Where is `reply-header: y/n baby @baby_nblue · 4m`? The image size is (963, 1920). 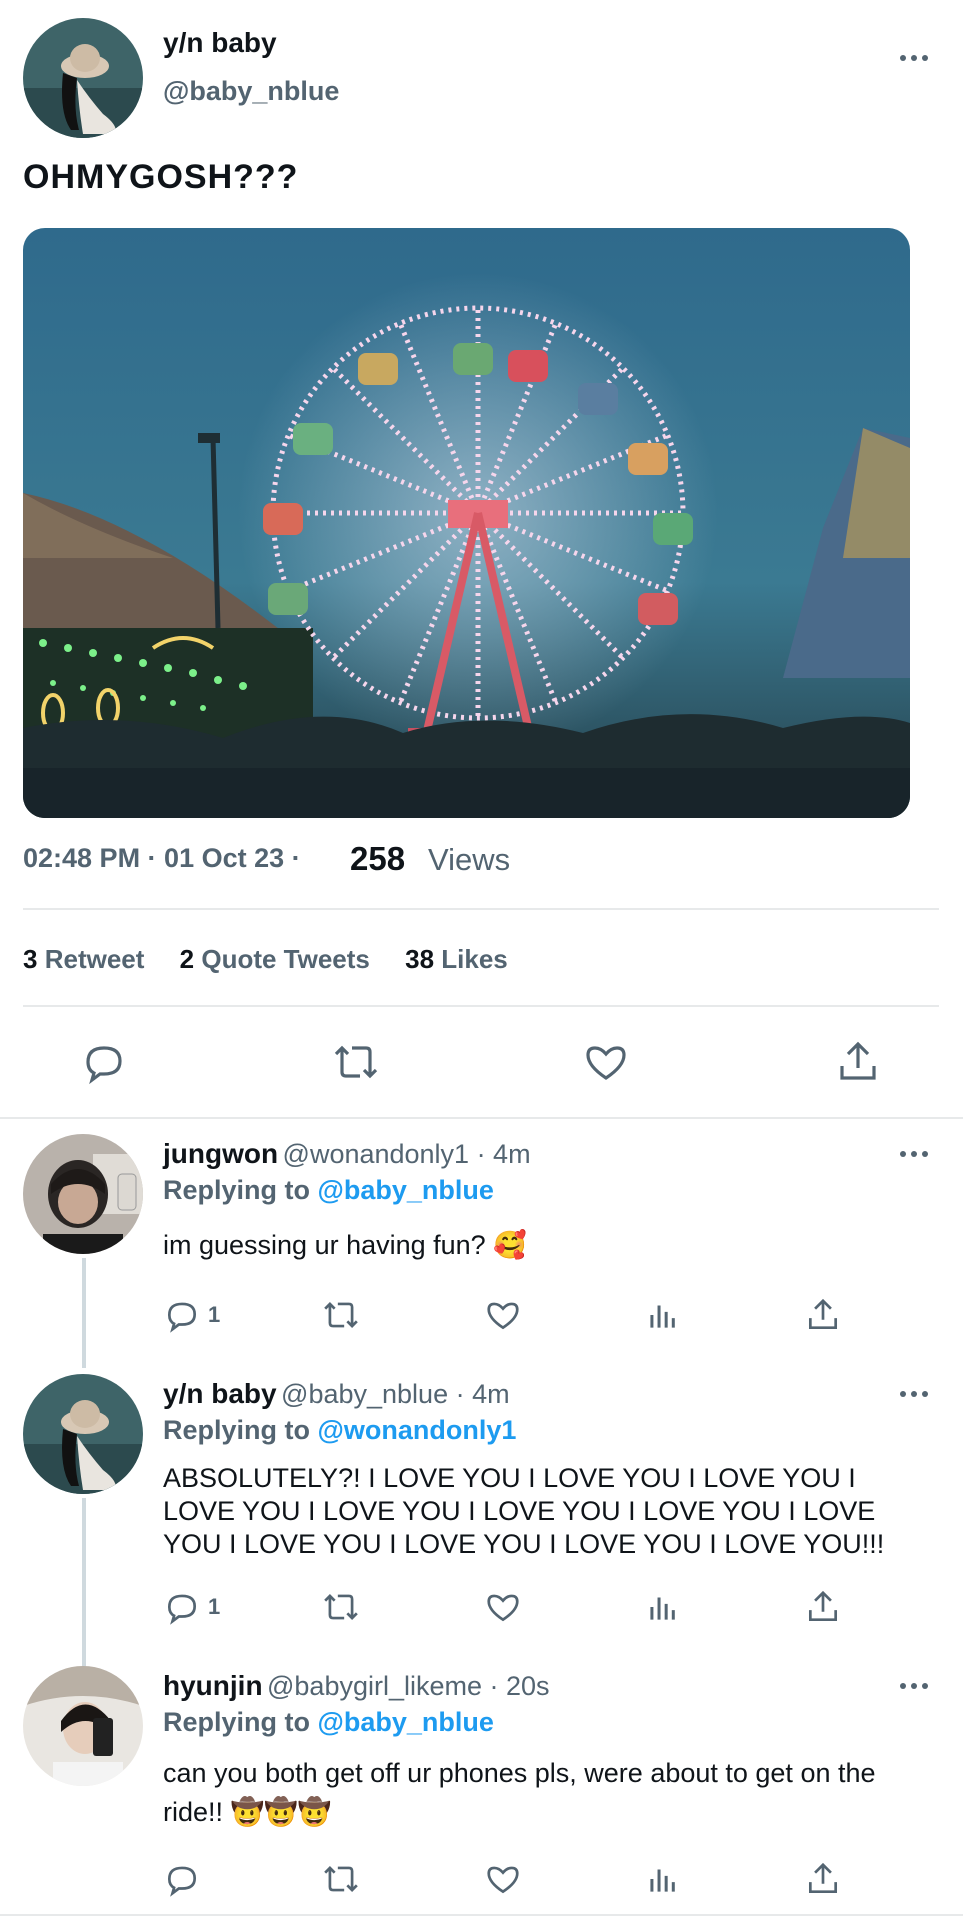 reply-header: y/n baby @baby_nblue · 4m is located at coordinates (336, 1394).